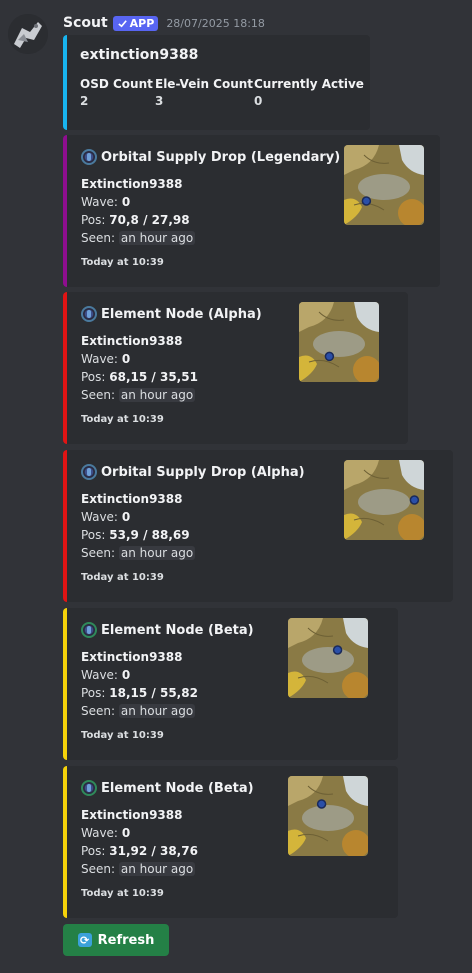 This screenshot has height=973, width=472. I want to click on pos-line: Pos: 53,9 / 88,69, so click(135, 535).